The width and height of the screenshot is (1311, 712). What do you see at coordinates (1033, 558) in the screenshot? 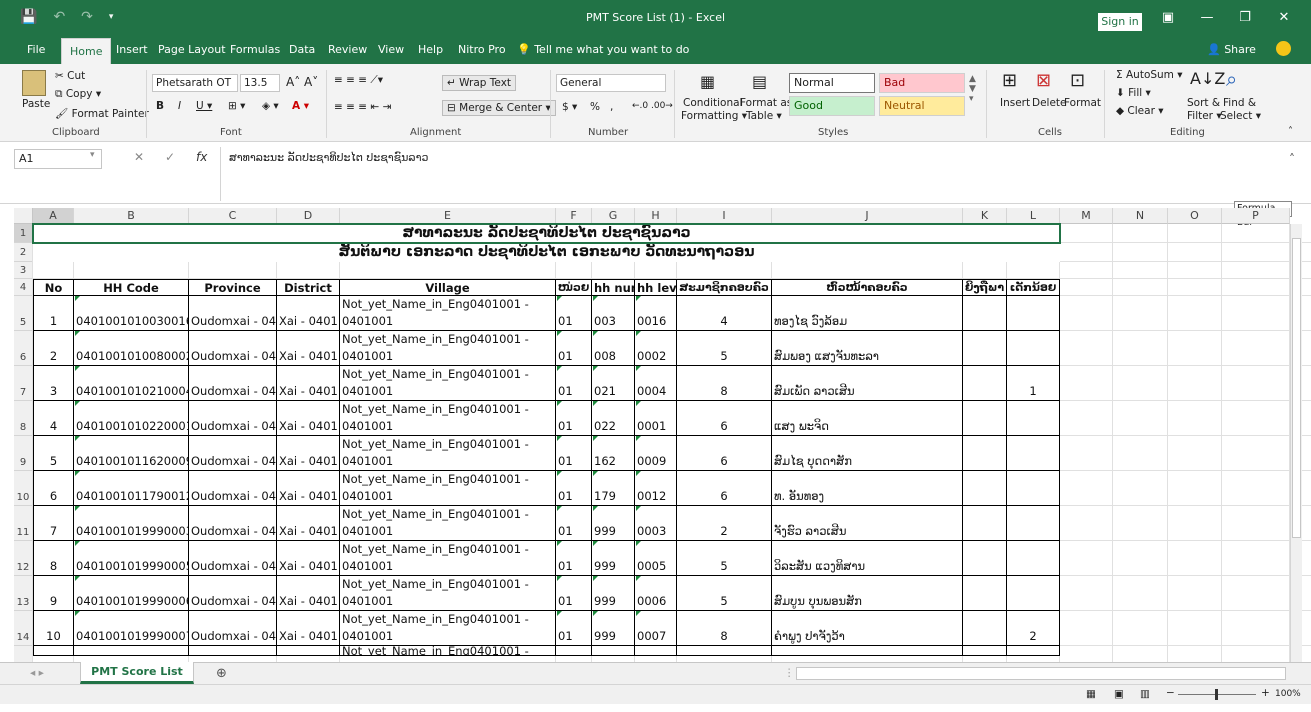
I see `table-cell-child` at bounding box center [1033, 558].